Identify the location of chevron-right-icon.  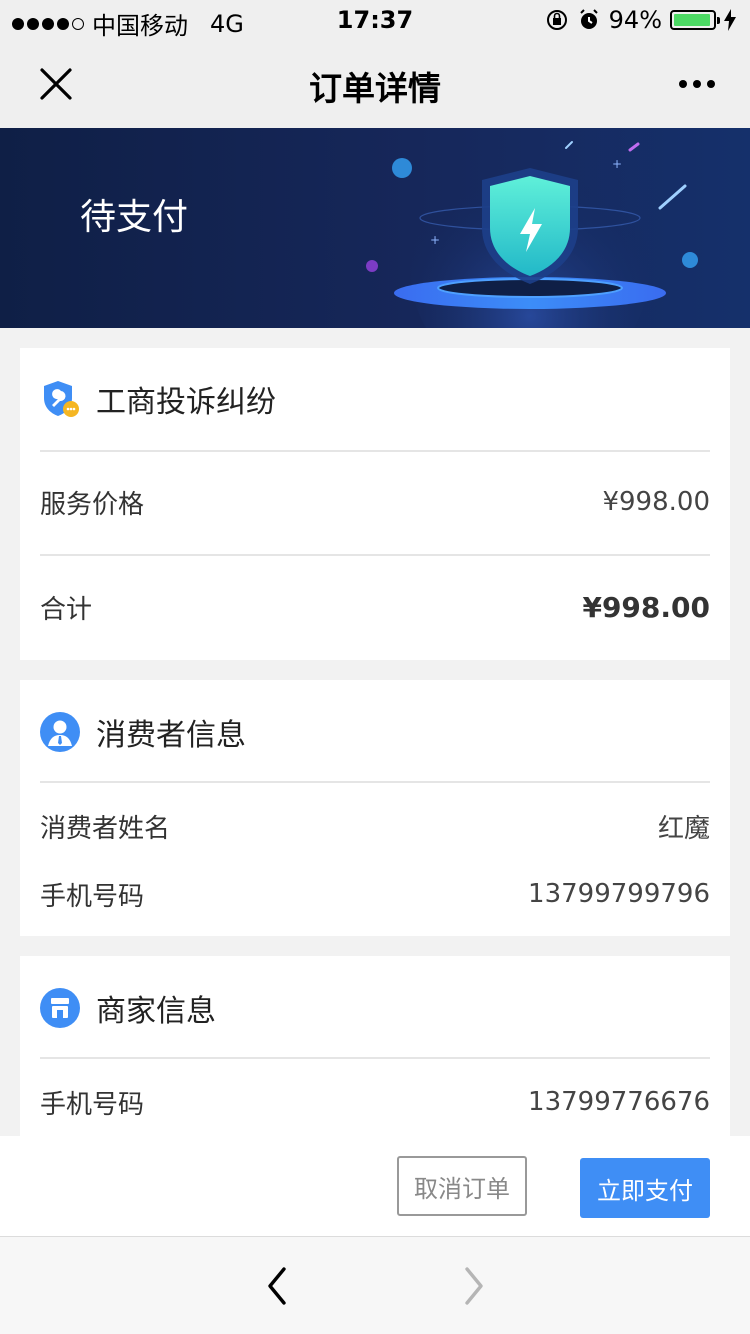
(474, 1286).